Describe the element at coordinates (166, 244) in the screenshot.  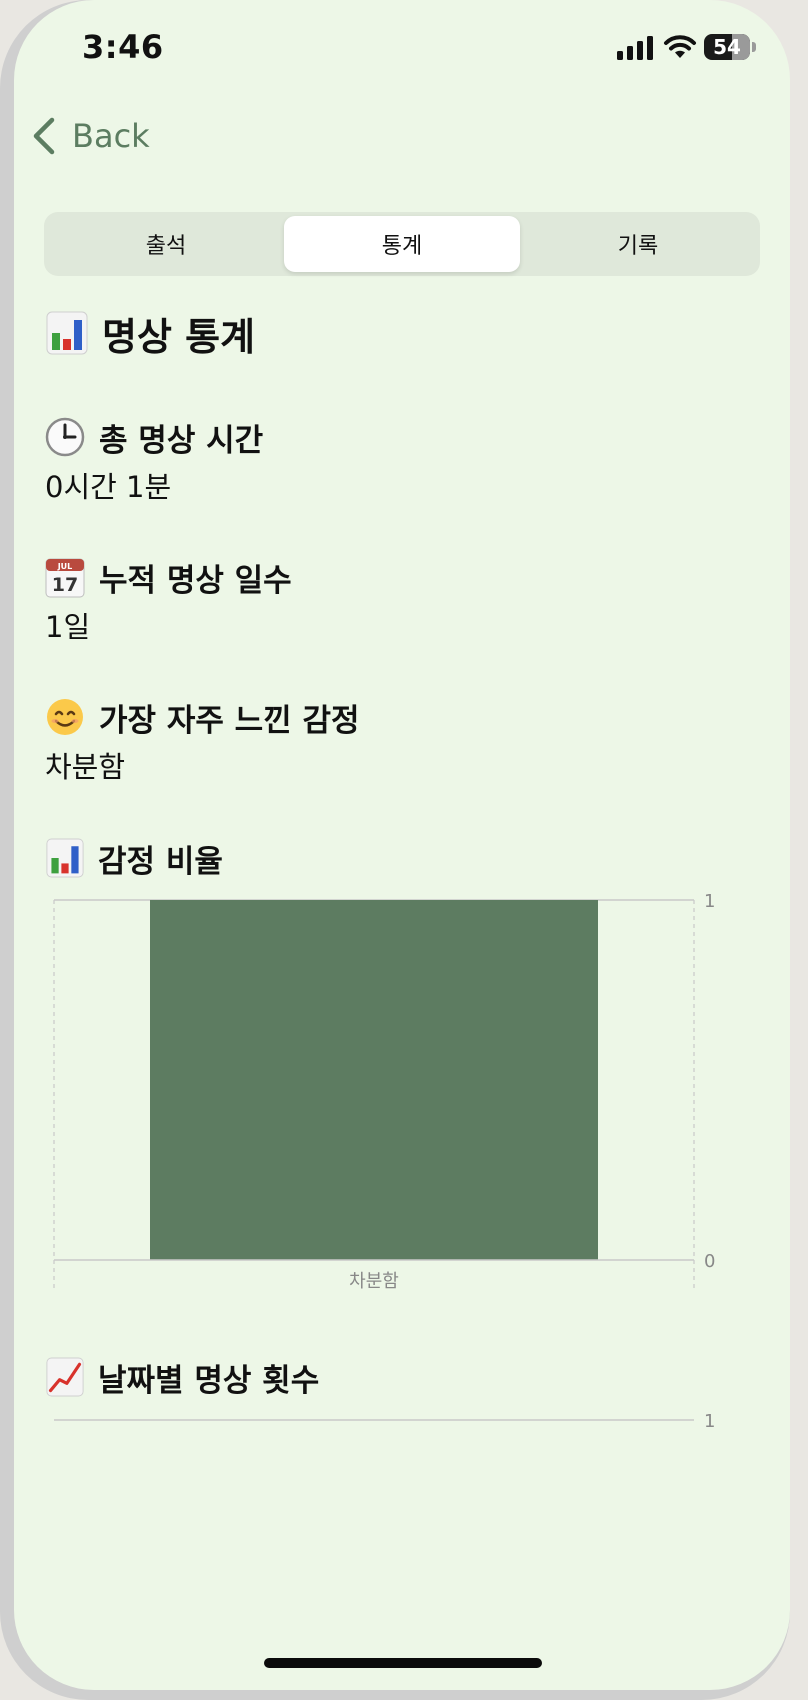
I see `tab-attendance: 출석` at that location.